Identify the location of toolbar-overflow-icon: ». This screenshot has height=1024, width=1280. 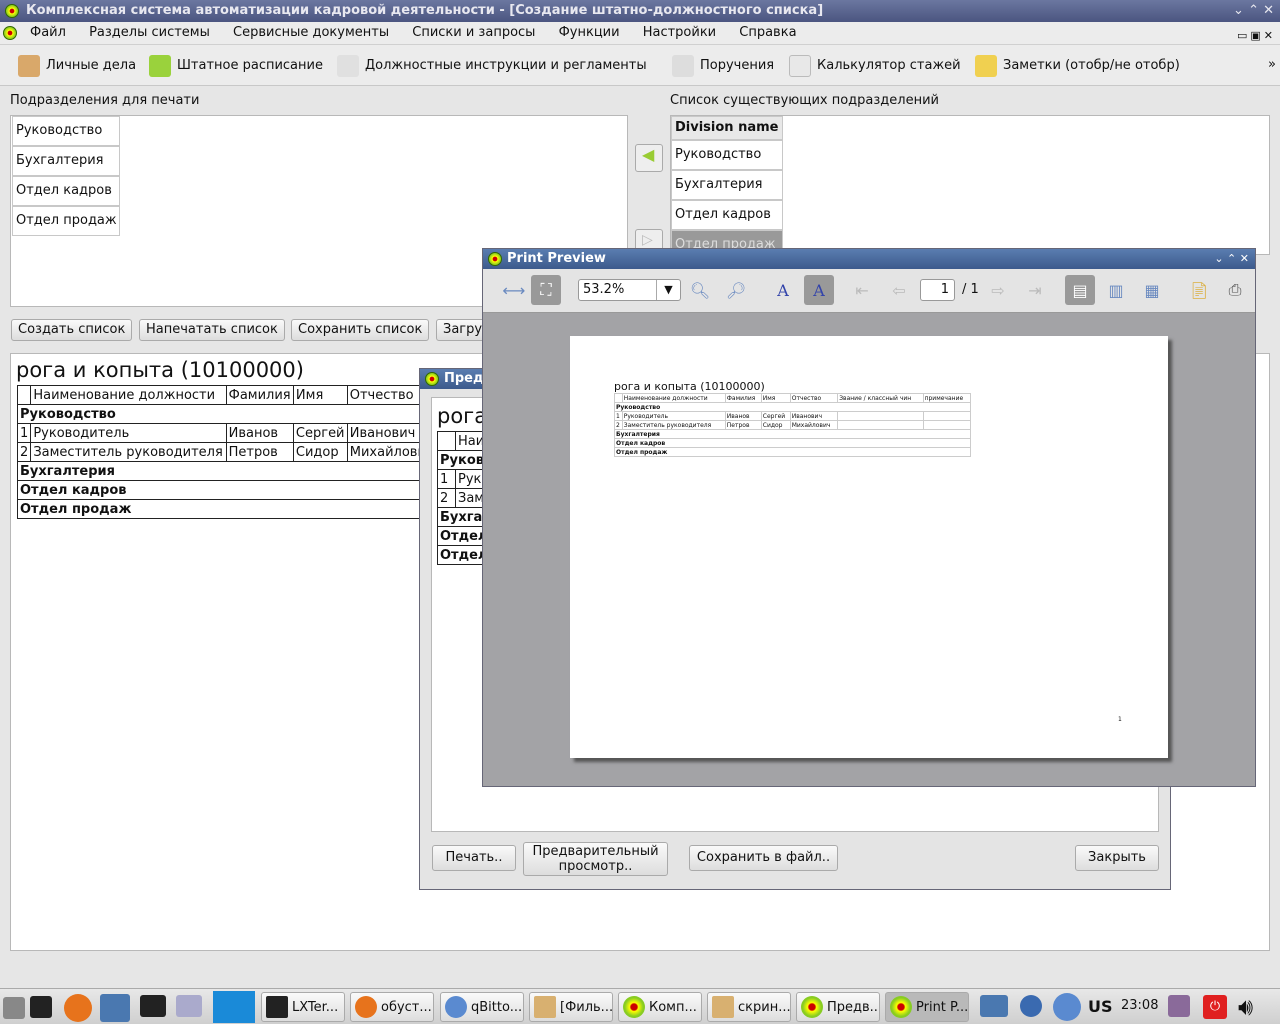
(1272, 64).